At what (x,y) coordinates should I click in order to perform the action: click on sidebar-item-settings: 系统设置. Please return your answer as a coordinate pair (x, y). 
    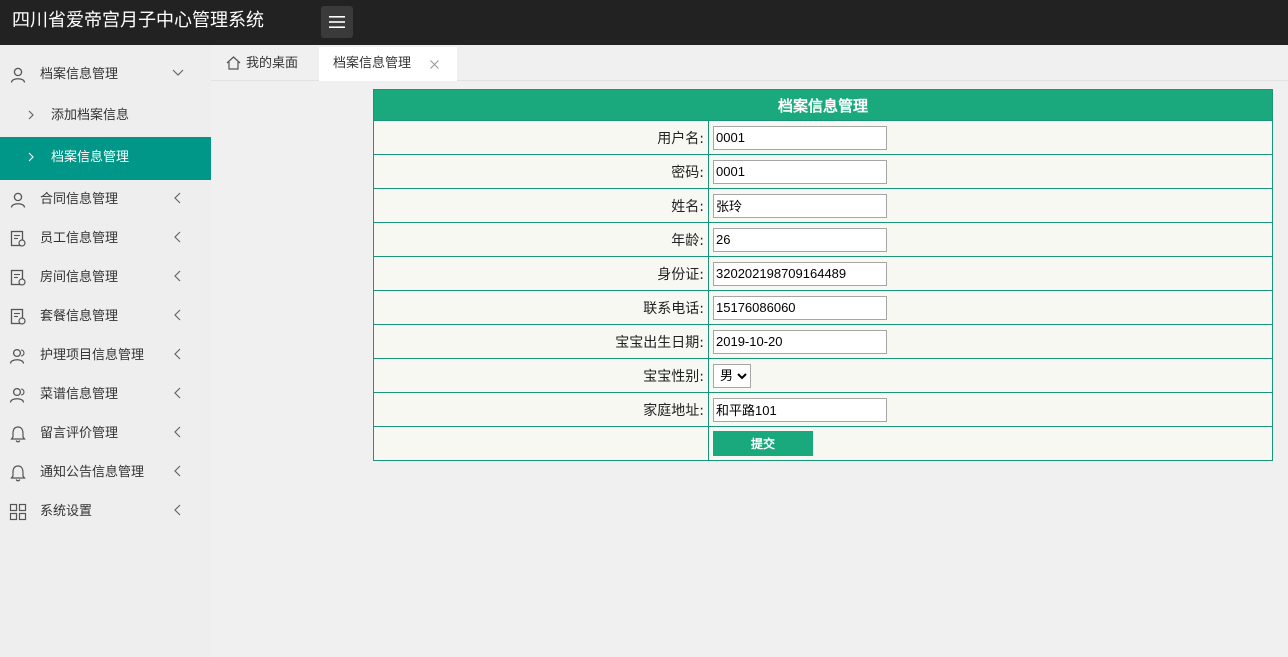
    Looking at the image, I should click on (105, 511).